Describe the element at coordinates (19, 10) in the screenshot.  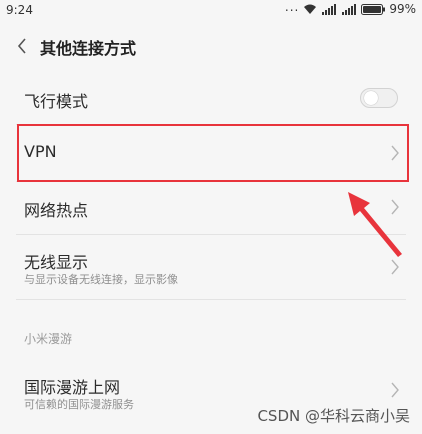
I see `status-time: 9:24` at that location.